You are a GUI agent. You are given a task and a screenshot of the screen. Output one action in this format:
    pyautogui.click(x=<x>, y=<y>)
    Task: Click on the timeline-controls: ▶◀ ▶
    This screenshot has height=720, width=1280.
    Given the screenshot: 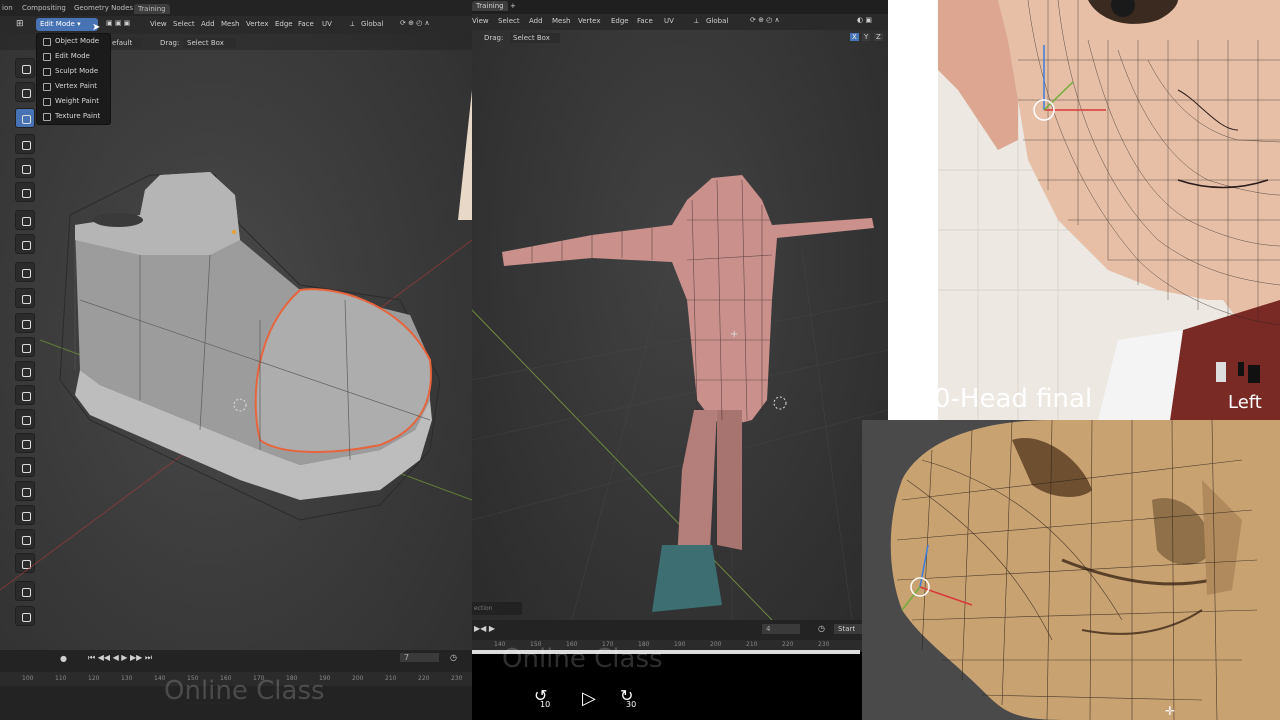 What is the action you would take?
    pyautogui.click(x=484, y=628)
    